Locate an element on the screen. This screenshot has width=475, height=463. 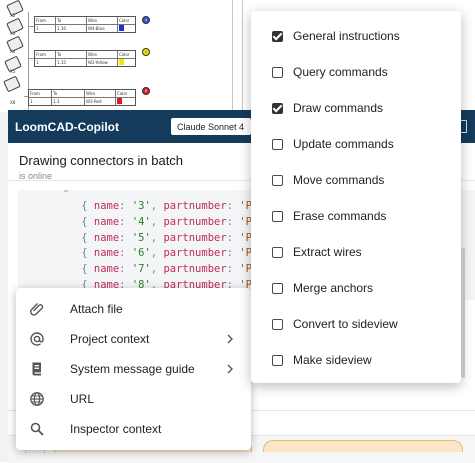
connector-part is located at coordinates (12, 84).